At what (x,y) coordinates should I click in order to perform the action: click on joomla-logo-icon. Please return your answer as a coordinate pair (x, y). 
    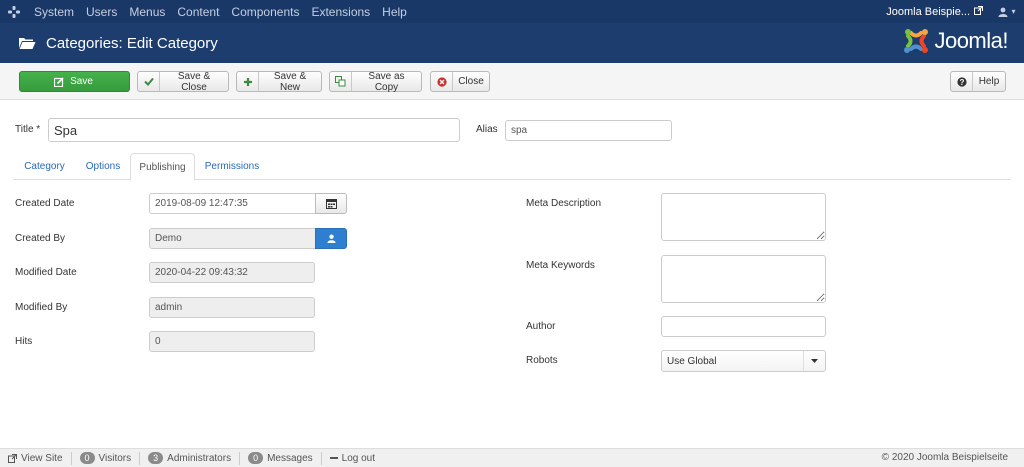
    Looking at the image, I should click on (916, 41).